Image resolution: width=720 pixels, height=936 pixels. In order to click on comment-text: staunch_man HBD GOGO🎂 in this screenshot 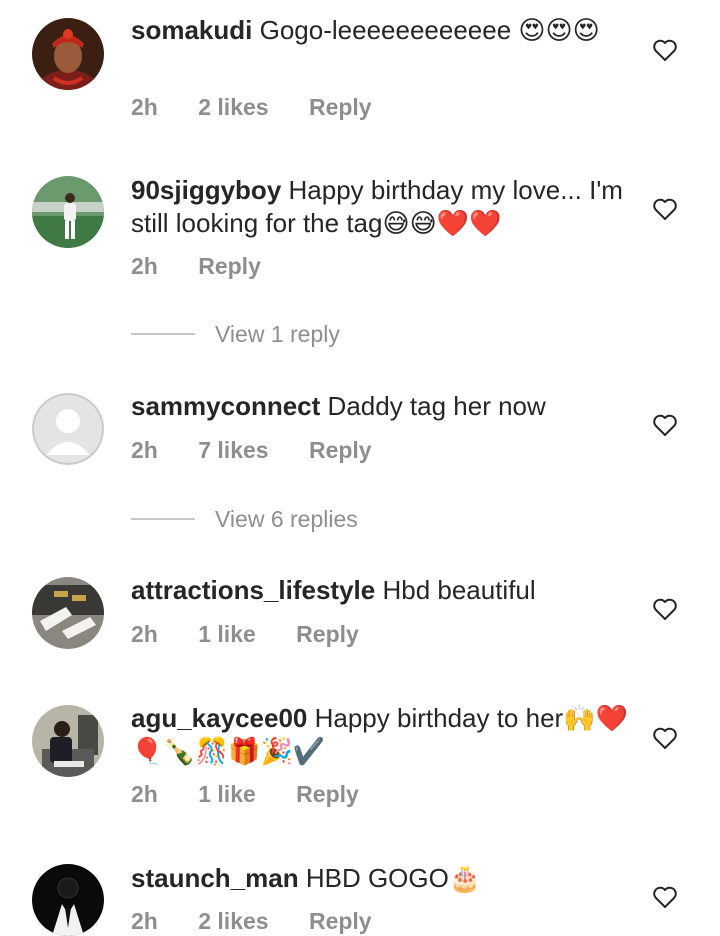, I will do `click(381, 878)`.